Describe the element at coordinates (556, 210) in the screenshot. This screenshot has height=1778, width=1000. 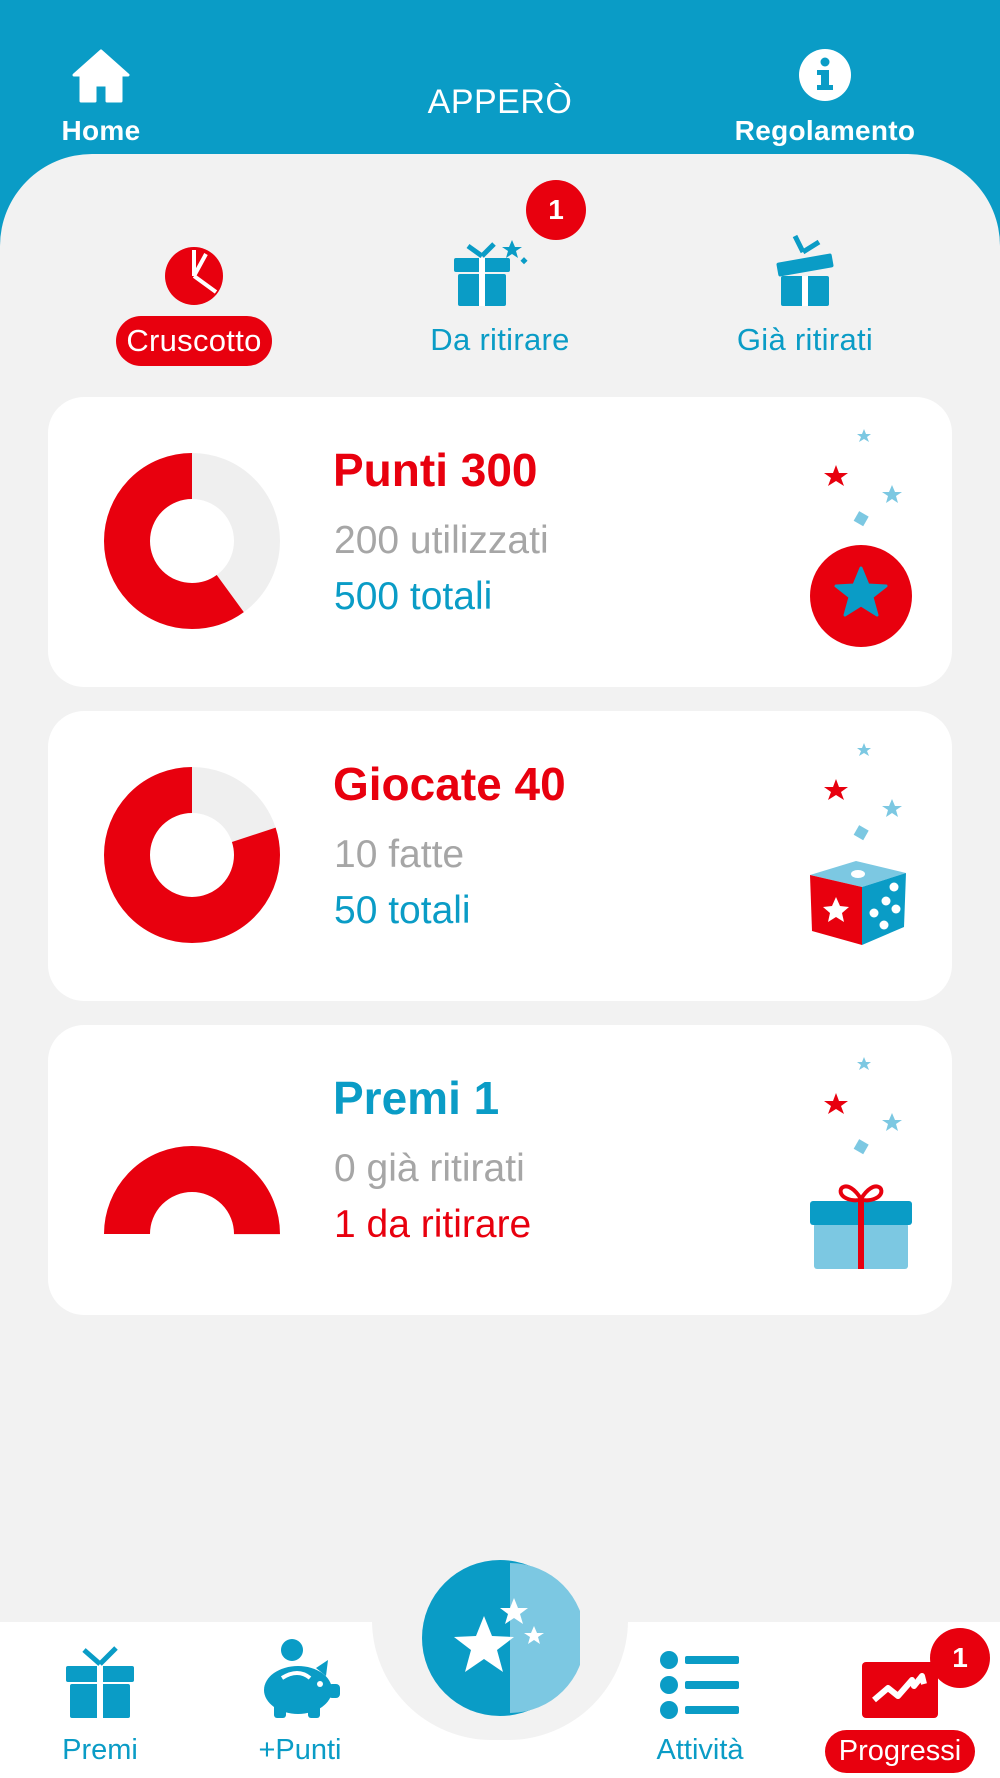
I see `pending-badge: 1` at that location.